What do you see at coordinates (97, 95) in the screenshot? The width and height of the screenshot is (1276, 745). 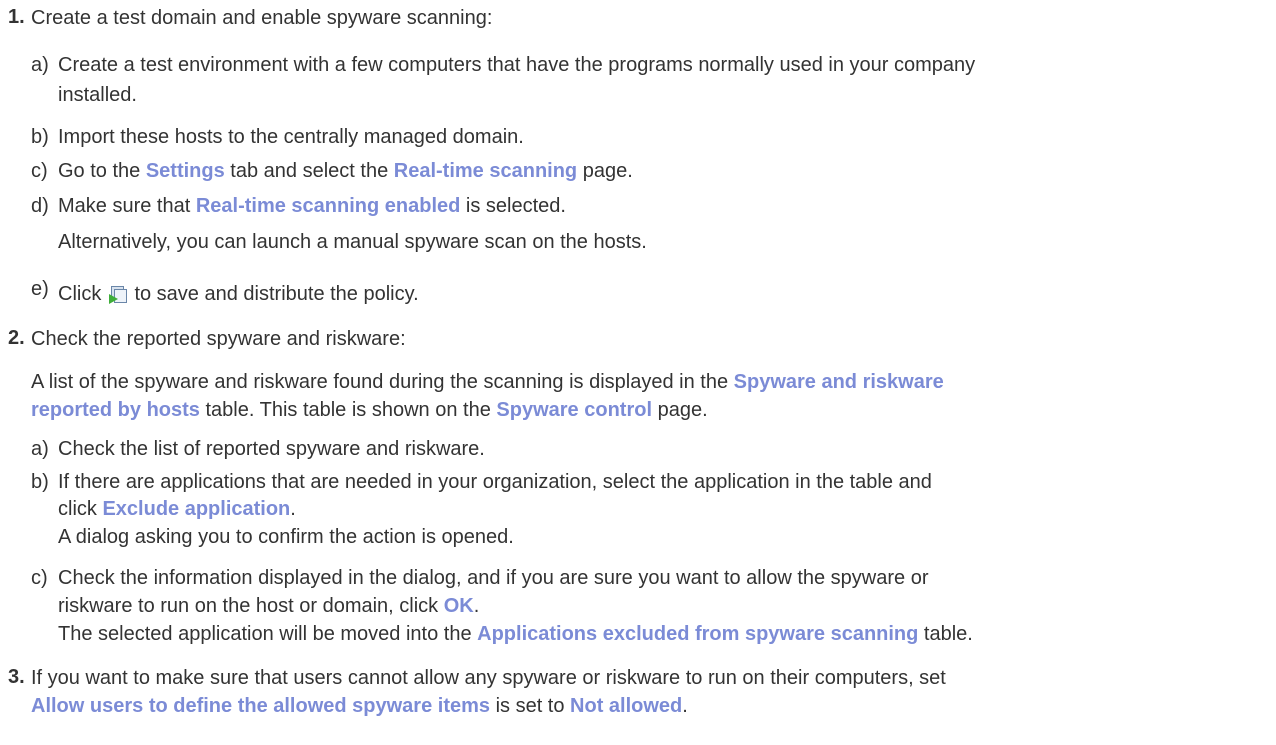 I see `substep-text-cont: installed.` at bounding box center [97, 95].